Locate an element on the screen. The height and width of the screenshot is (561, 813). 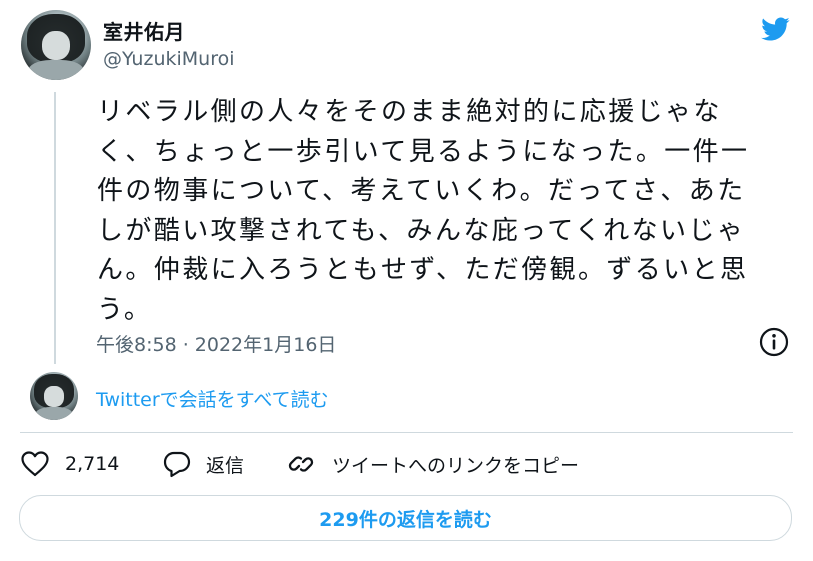
reply-button: 返信 is located at coordinates (203, 464).